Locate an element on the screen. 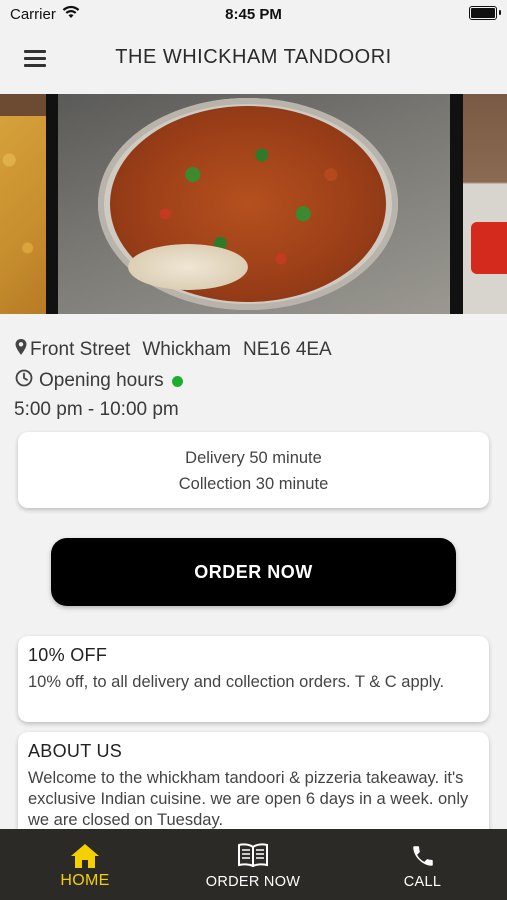 The image size is (507, 900). collection-time: Collection 30 minute is located at coordinates (253, 484).